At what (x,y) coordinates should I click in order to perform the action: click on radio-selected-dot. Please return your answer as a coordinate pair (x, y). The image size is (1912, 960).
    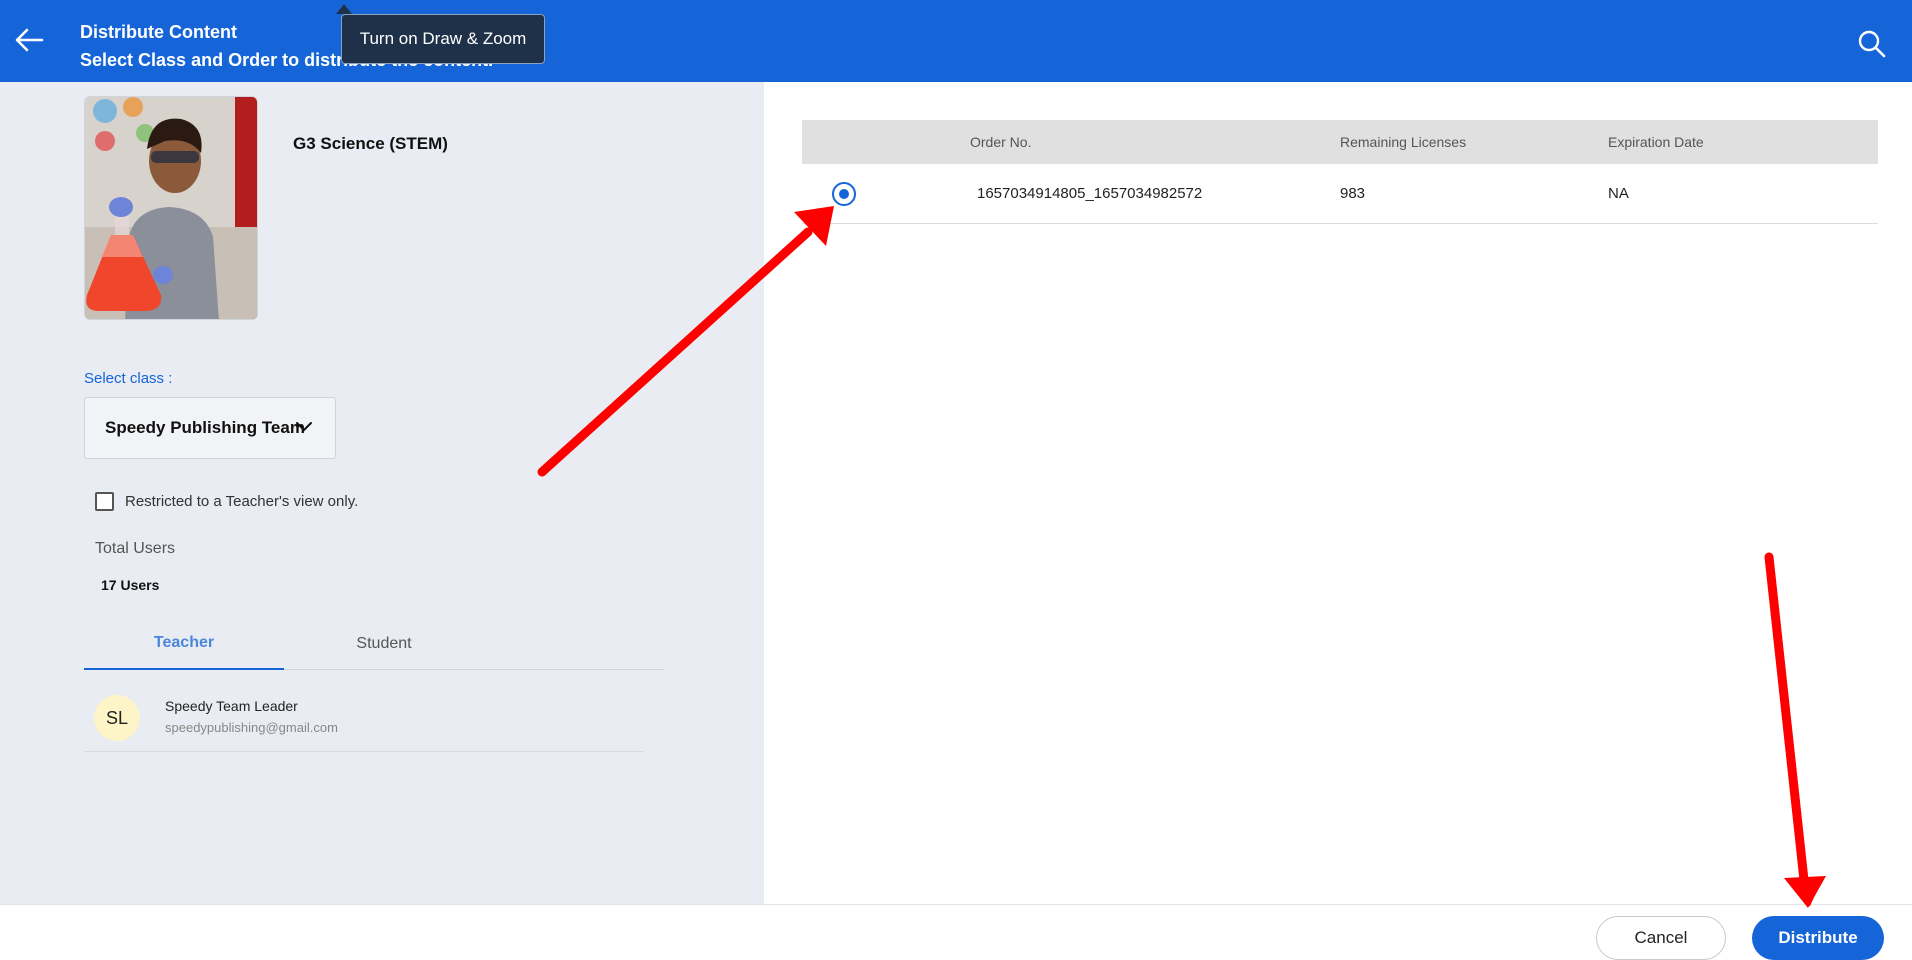
    Looking at the image, I should click on (844, 194).